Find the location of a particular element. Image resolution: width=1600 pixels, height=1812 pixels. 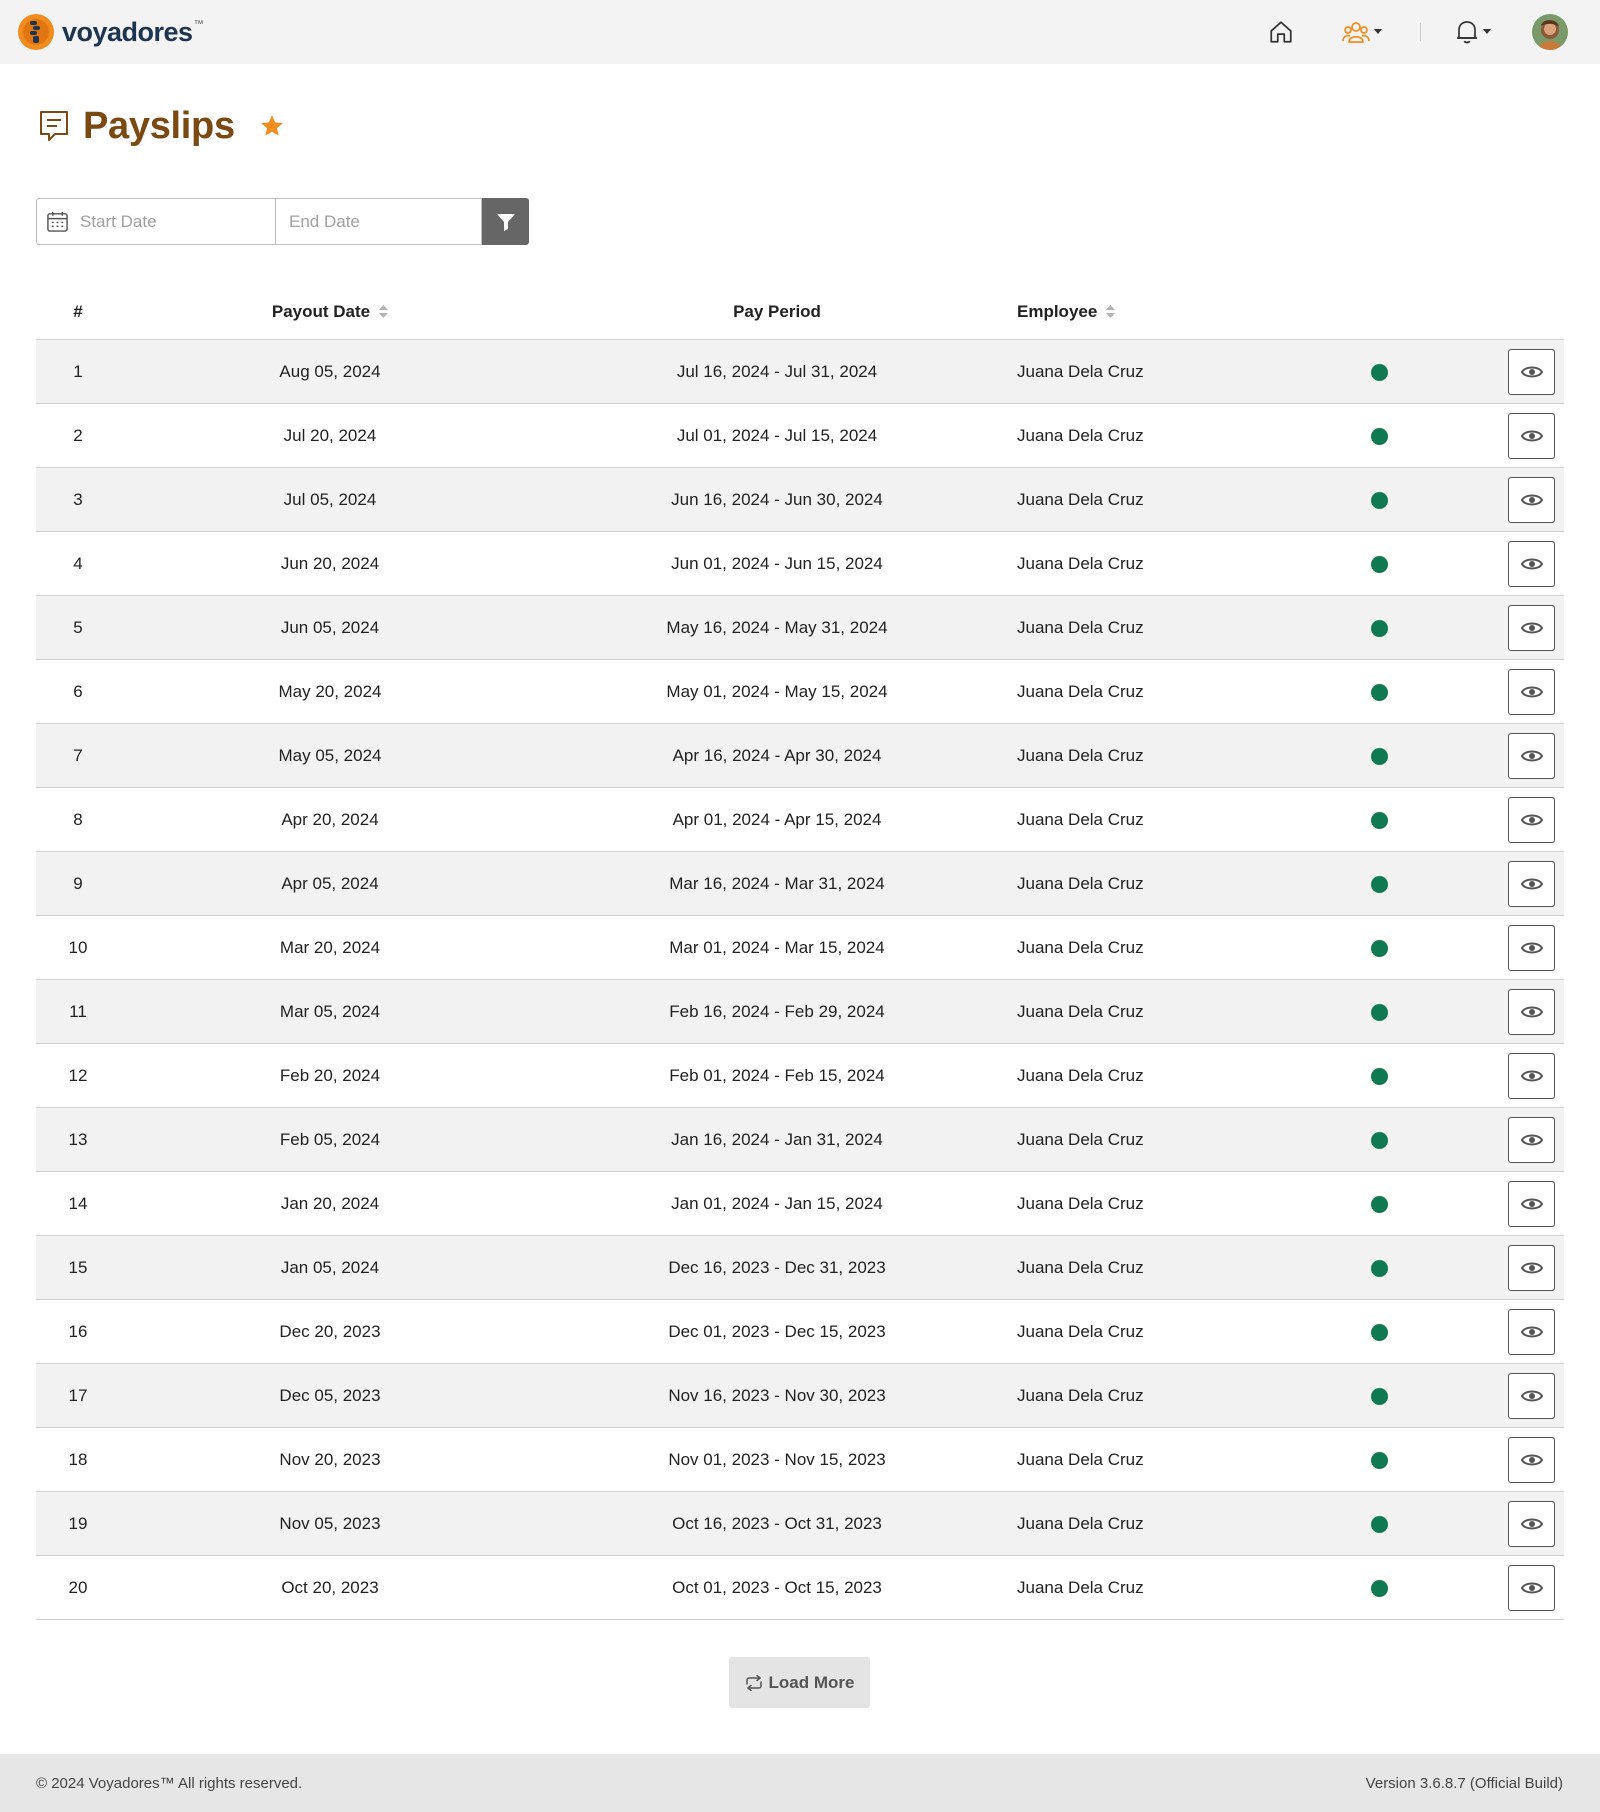

row-number: 3 is located at coordinates (78, 499).